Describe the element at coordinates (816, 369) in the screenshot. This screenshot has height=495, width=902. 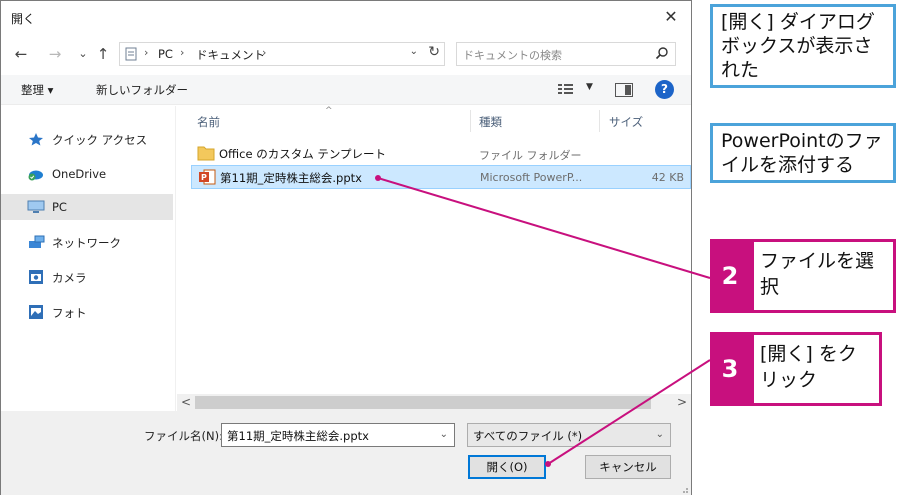
I see `step-text: [開く] をクリック` at that location.